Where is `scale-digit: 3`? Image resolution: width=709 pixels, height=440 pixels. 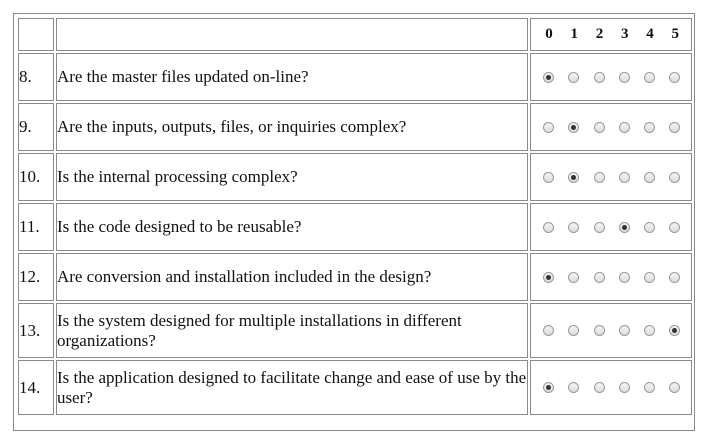
scale-digit: 3 is located at coordinates (625, 34).